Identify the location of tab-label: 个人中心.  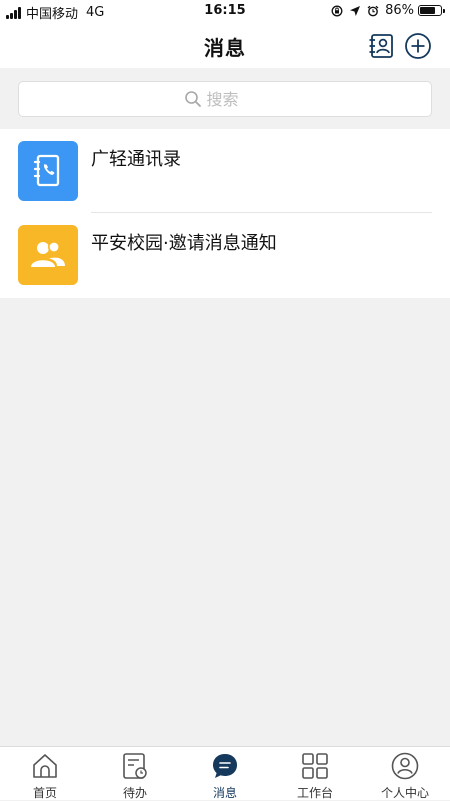
(404, 793).